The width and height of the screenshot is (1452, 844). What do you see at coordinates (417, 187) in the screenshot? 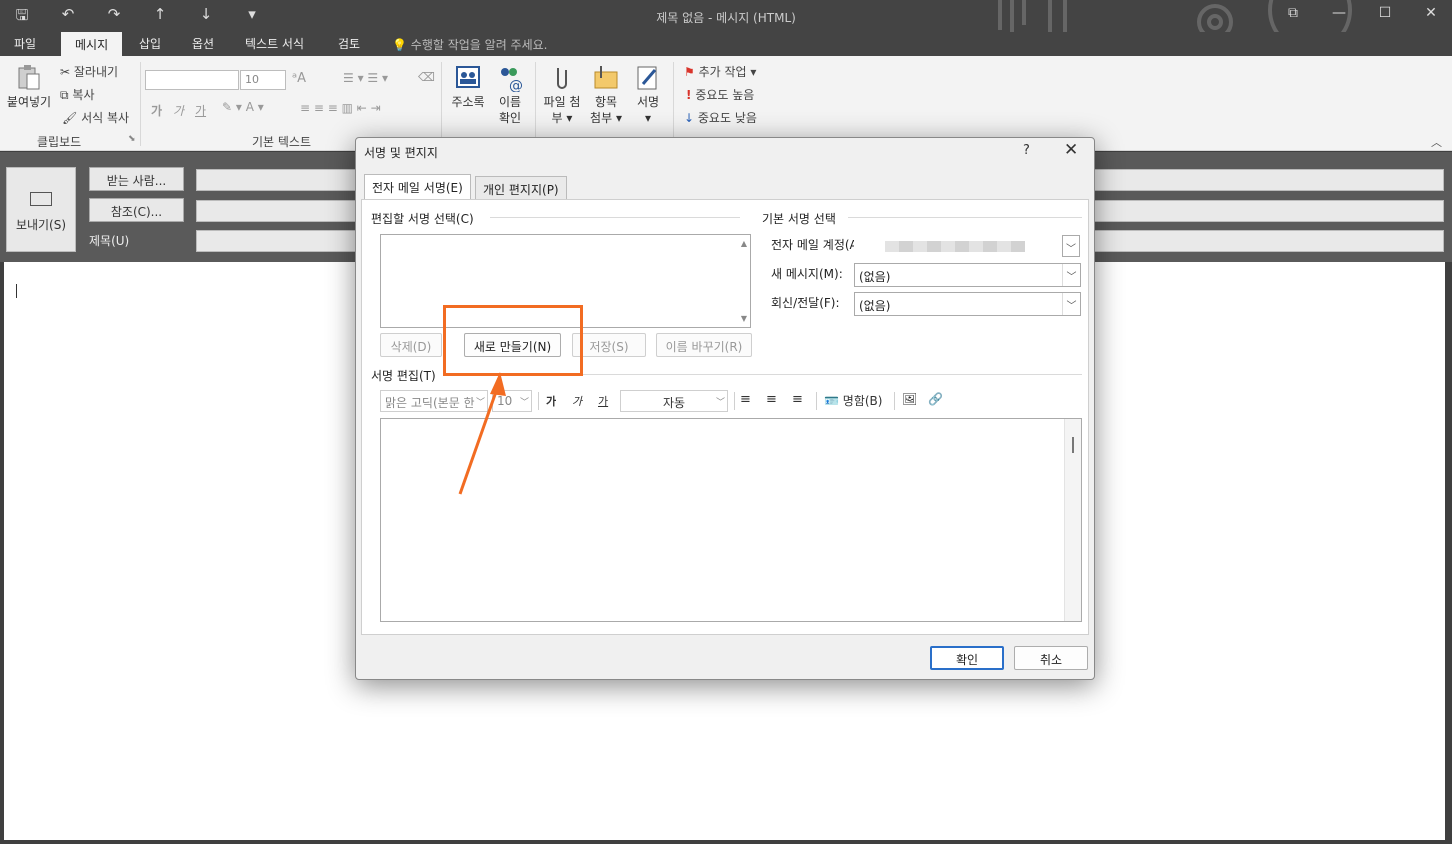
I see `tab-email-signature: 전자 메일 서명(E)` at bounding box center [417, 187].